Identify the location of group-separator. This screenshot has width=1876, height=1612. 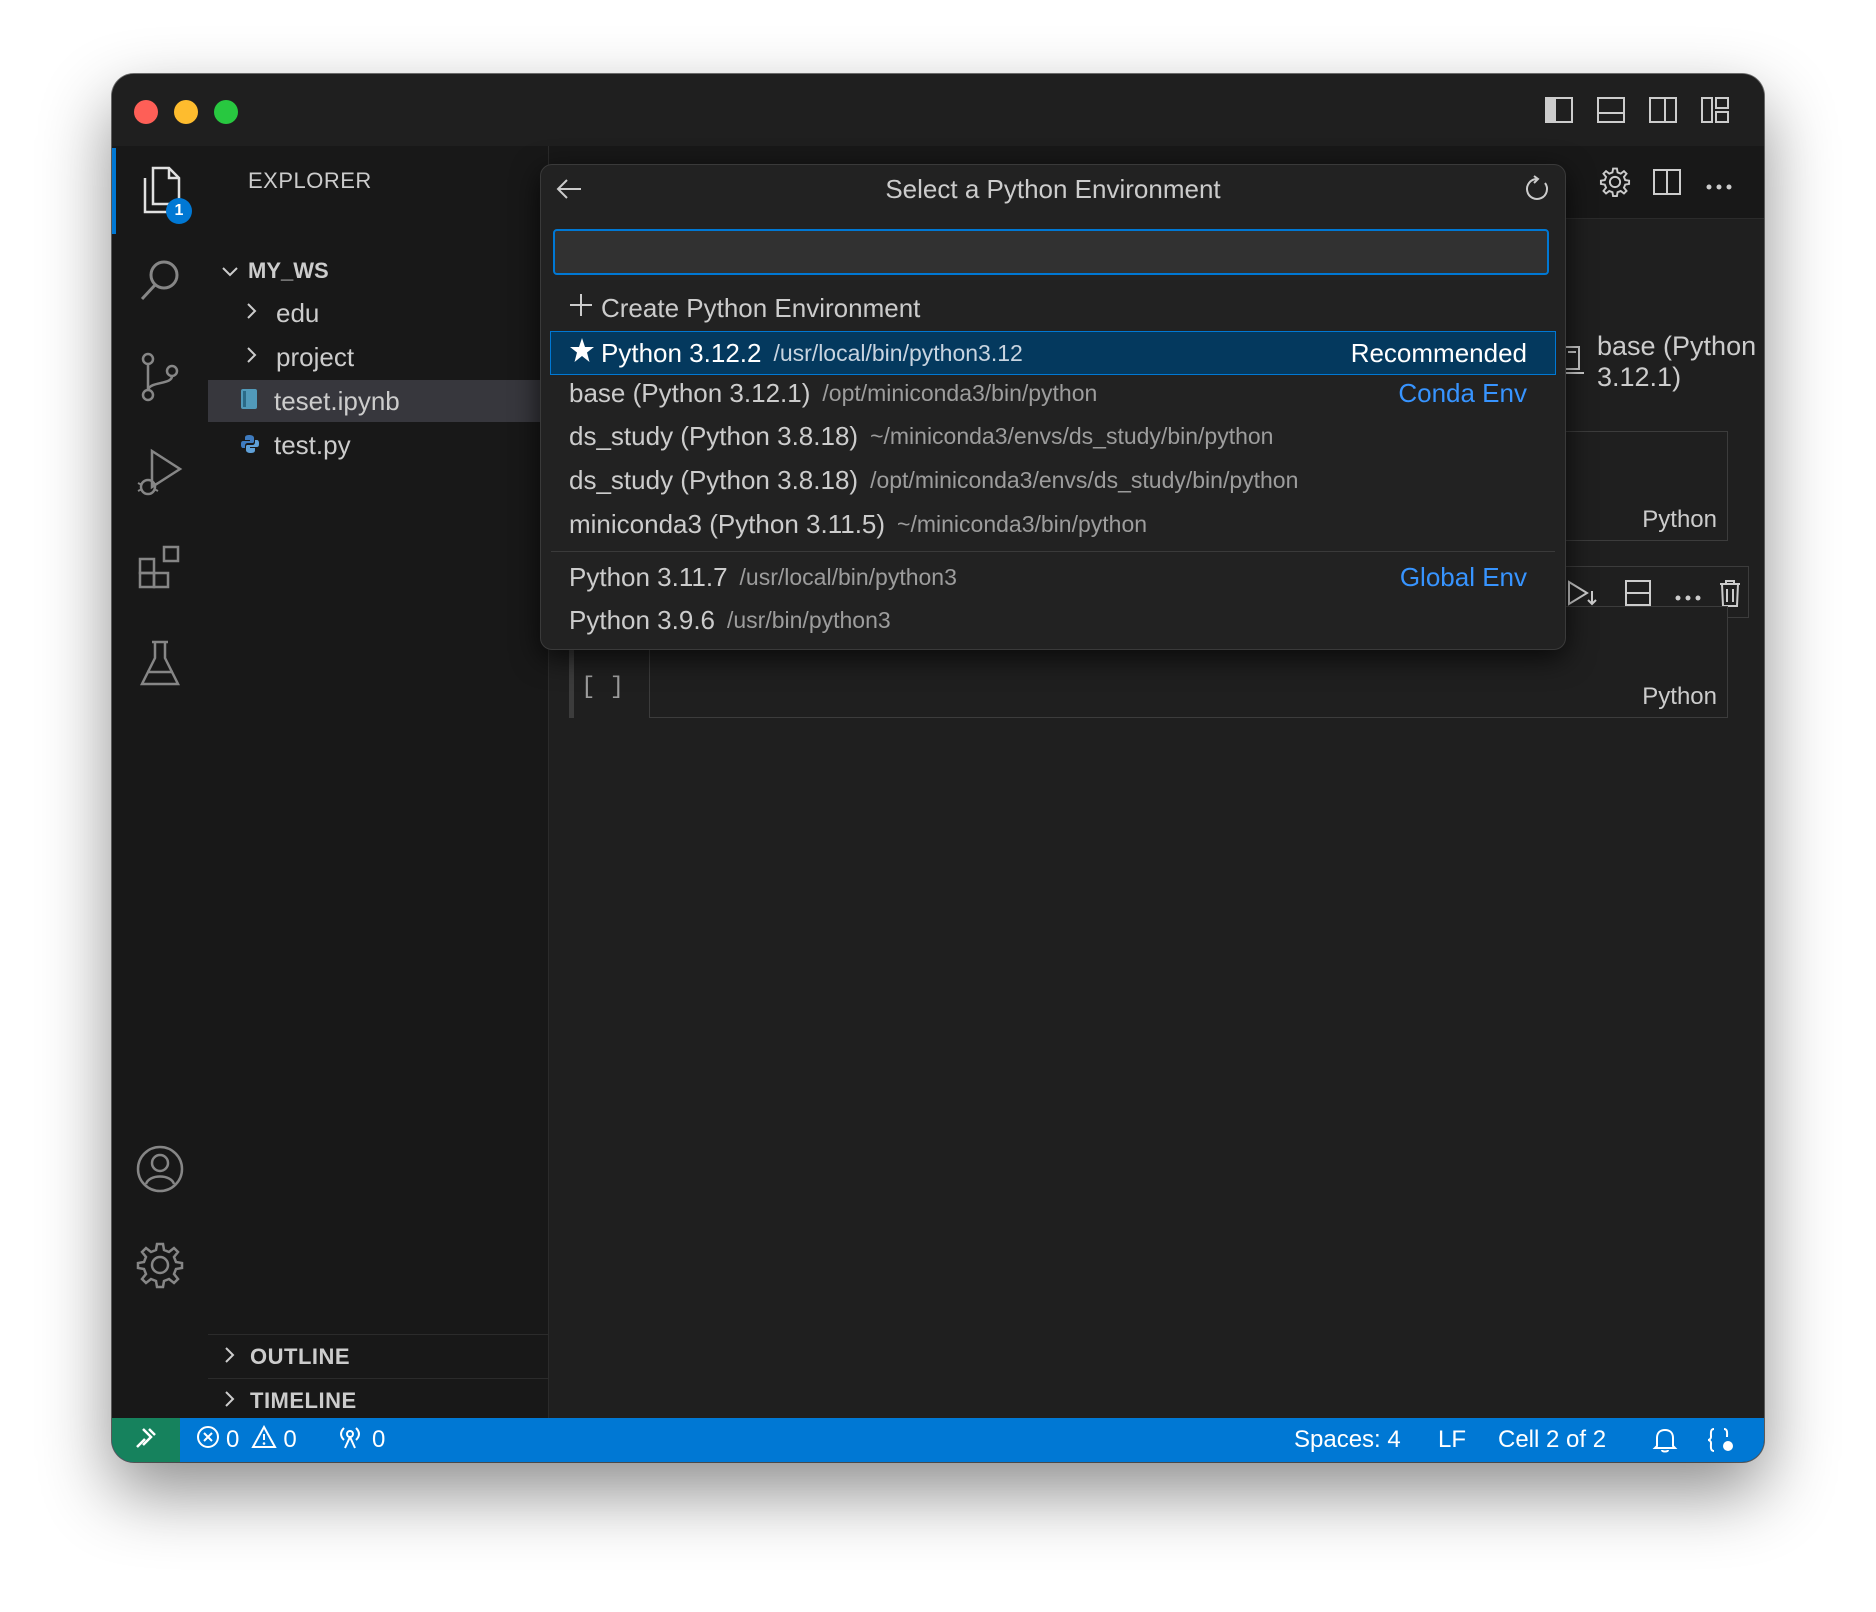
(1053, 551).